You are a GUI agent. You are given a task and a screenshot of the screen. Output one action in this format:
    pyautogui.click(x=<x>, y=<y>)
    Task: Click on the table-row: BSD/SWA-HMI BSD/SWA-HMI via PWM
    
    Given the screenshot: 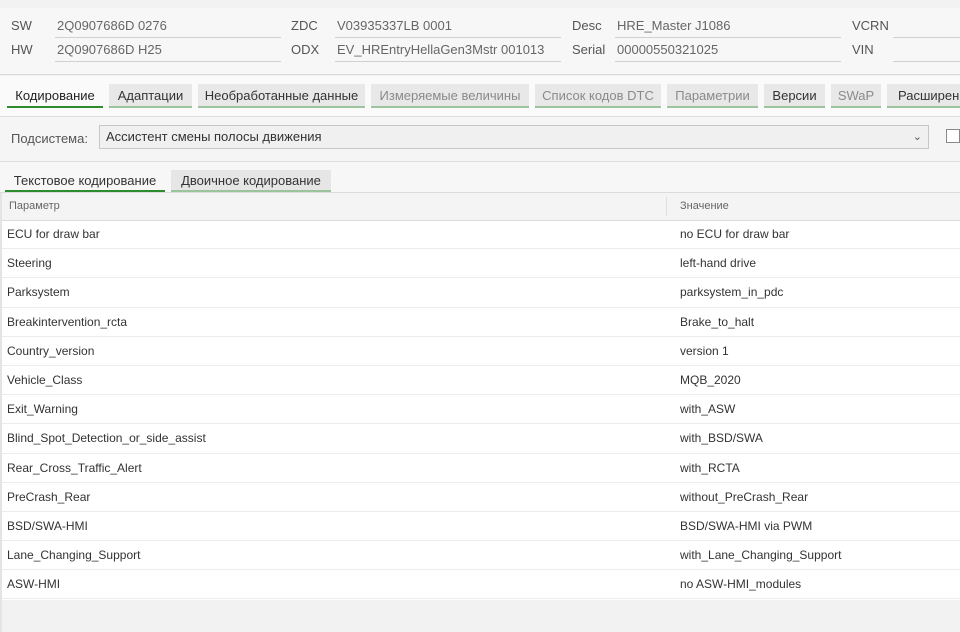 What is the action you would take?
    pyautogui.click(x=481, y=527)
    